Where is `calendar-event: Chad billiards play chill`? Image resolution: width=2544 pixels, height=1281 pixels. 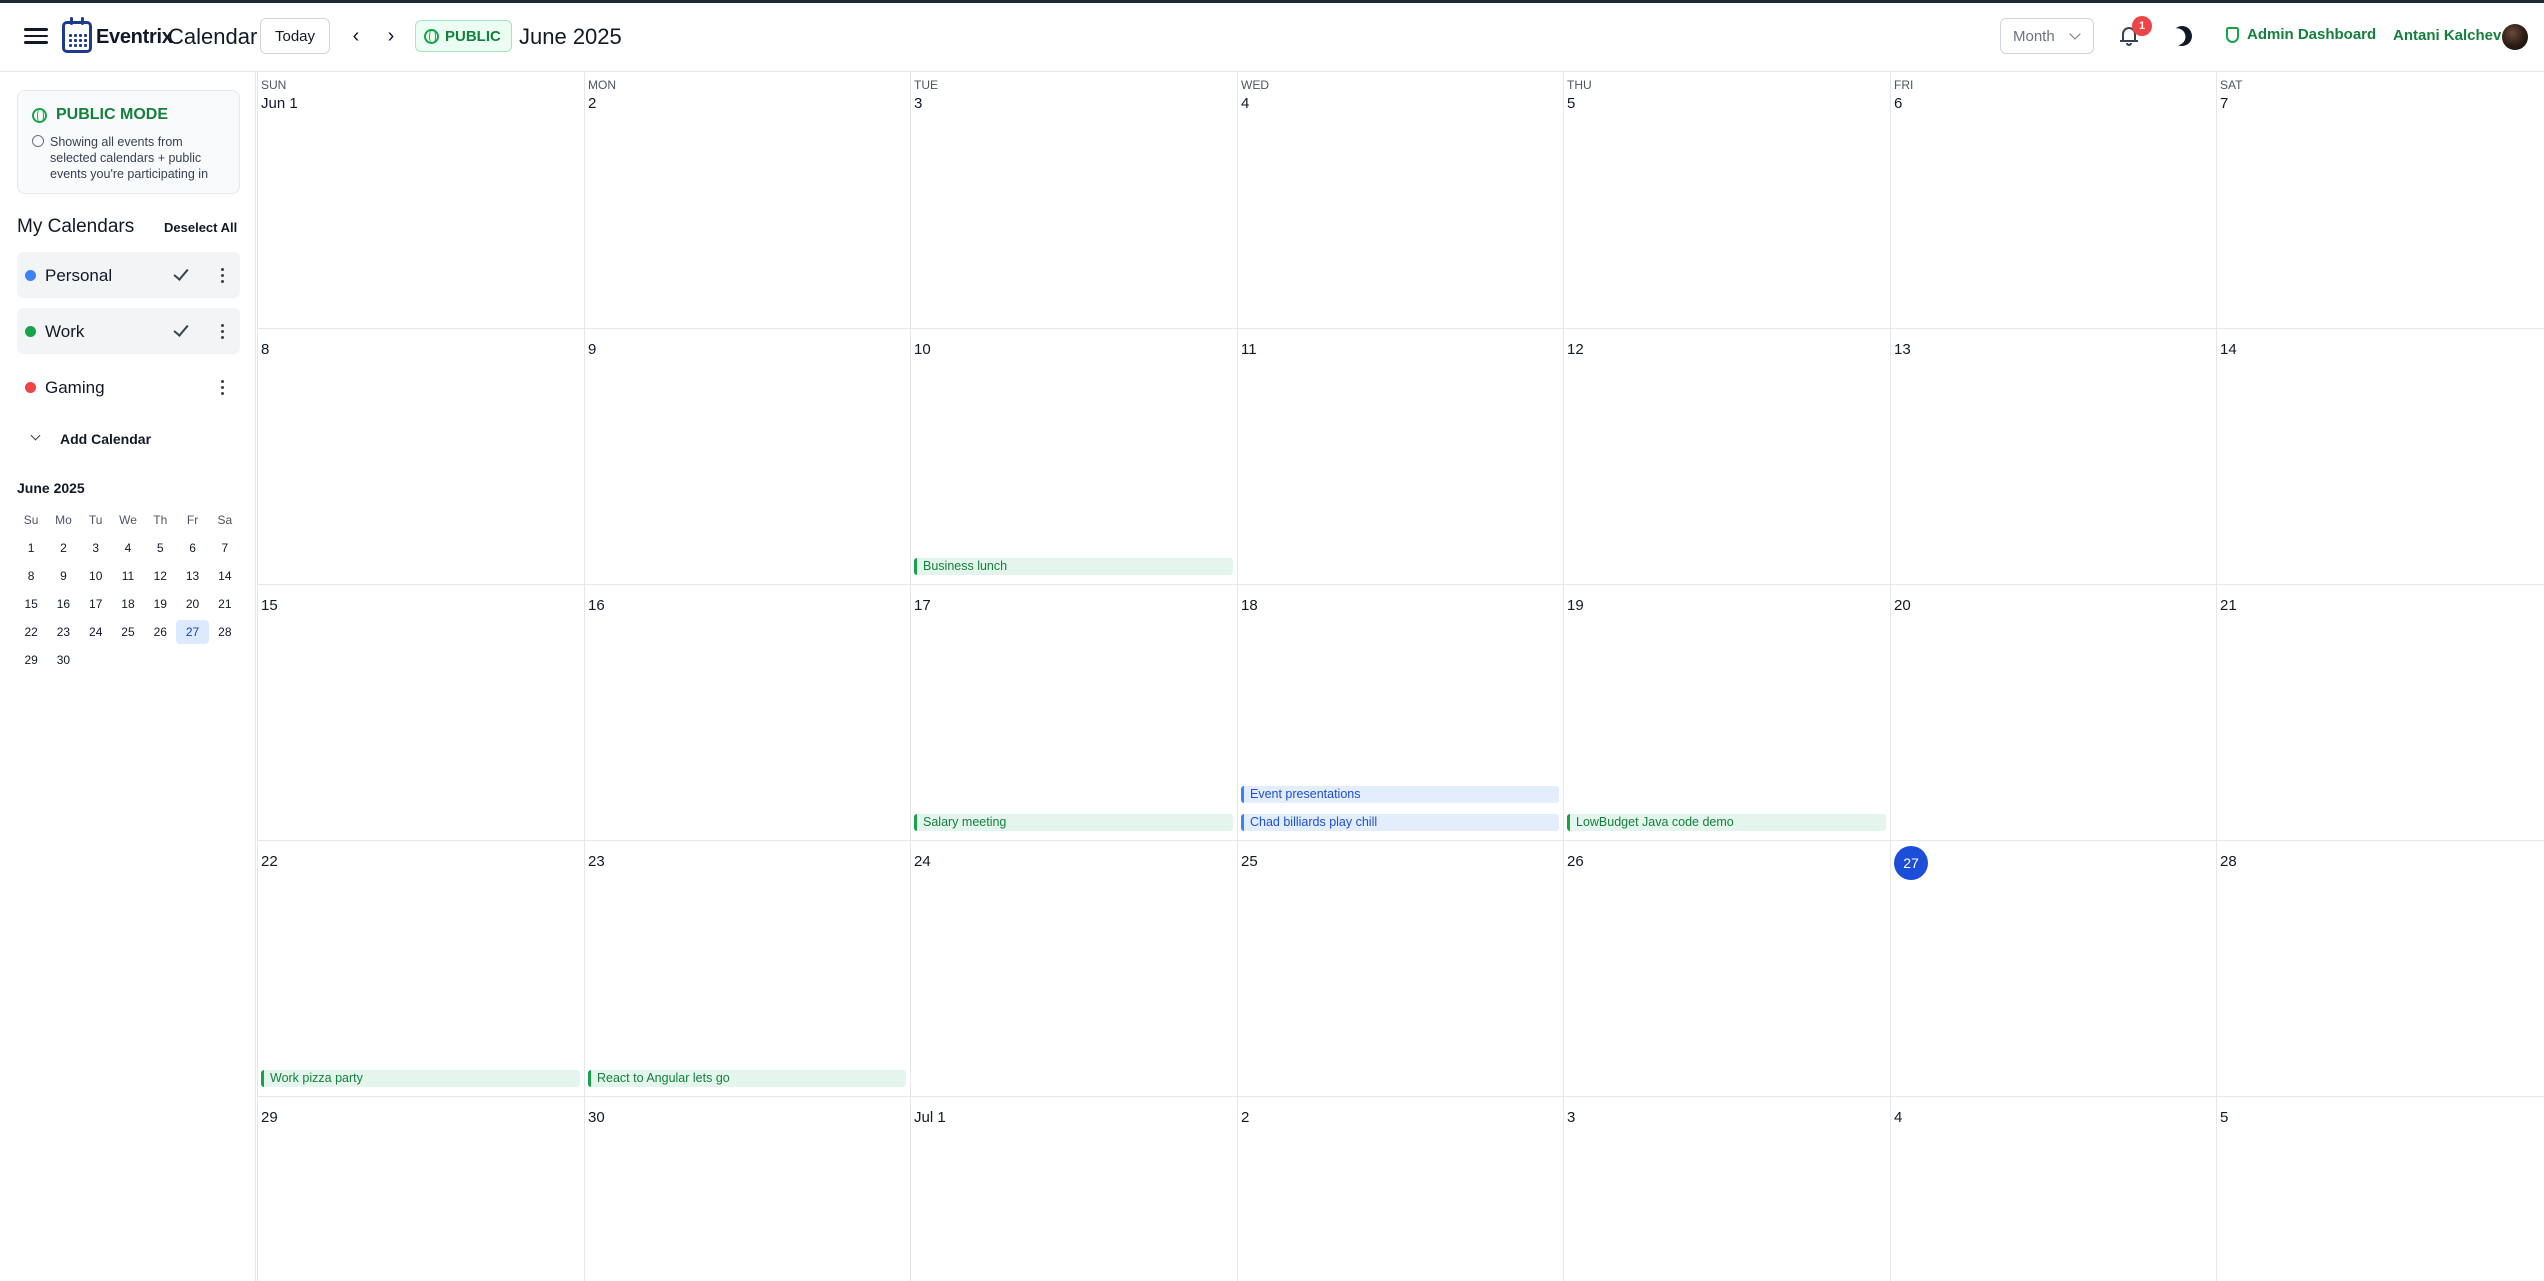 calendar-event: Chad billiards play chill is located at coordinates (1400, 822).